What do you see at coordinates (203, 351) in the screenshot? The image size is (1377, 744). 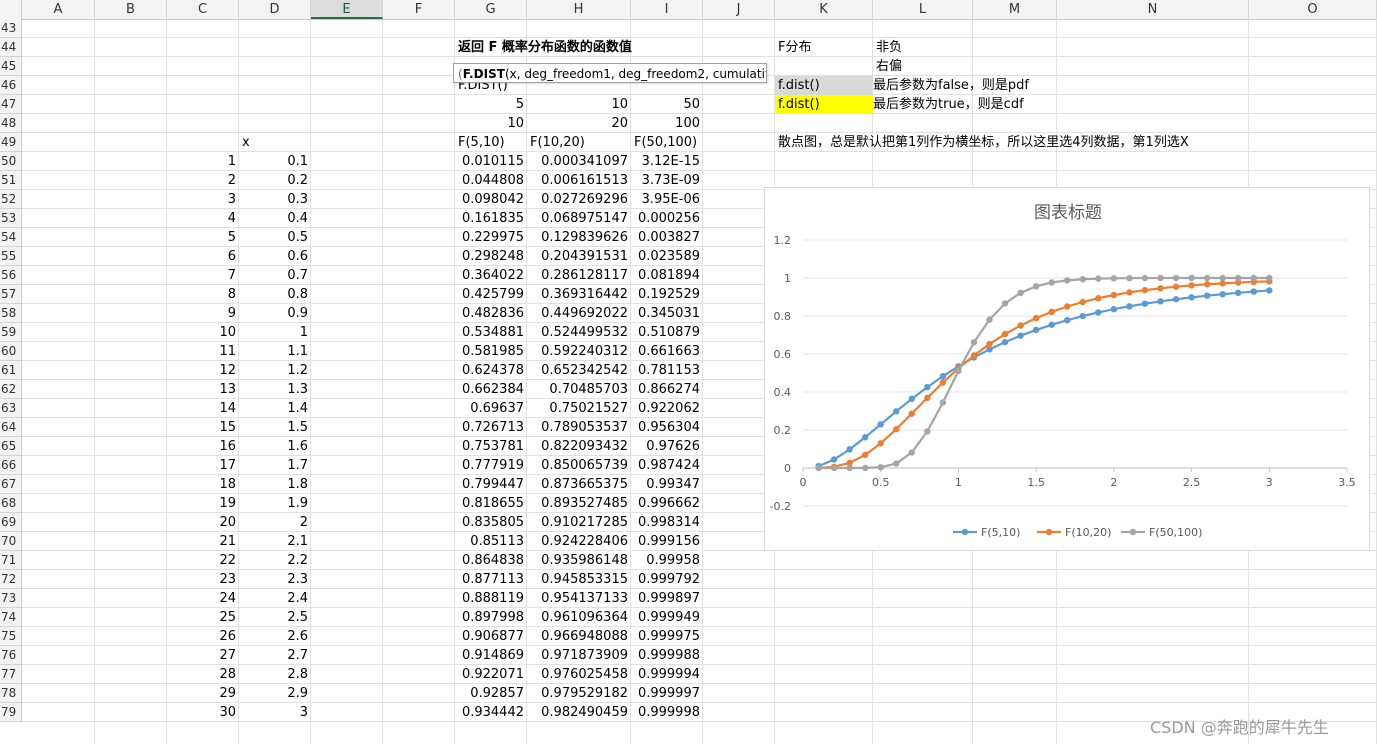 I see `table-cell-c: 11` at bounding box center [203, 351].